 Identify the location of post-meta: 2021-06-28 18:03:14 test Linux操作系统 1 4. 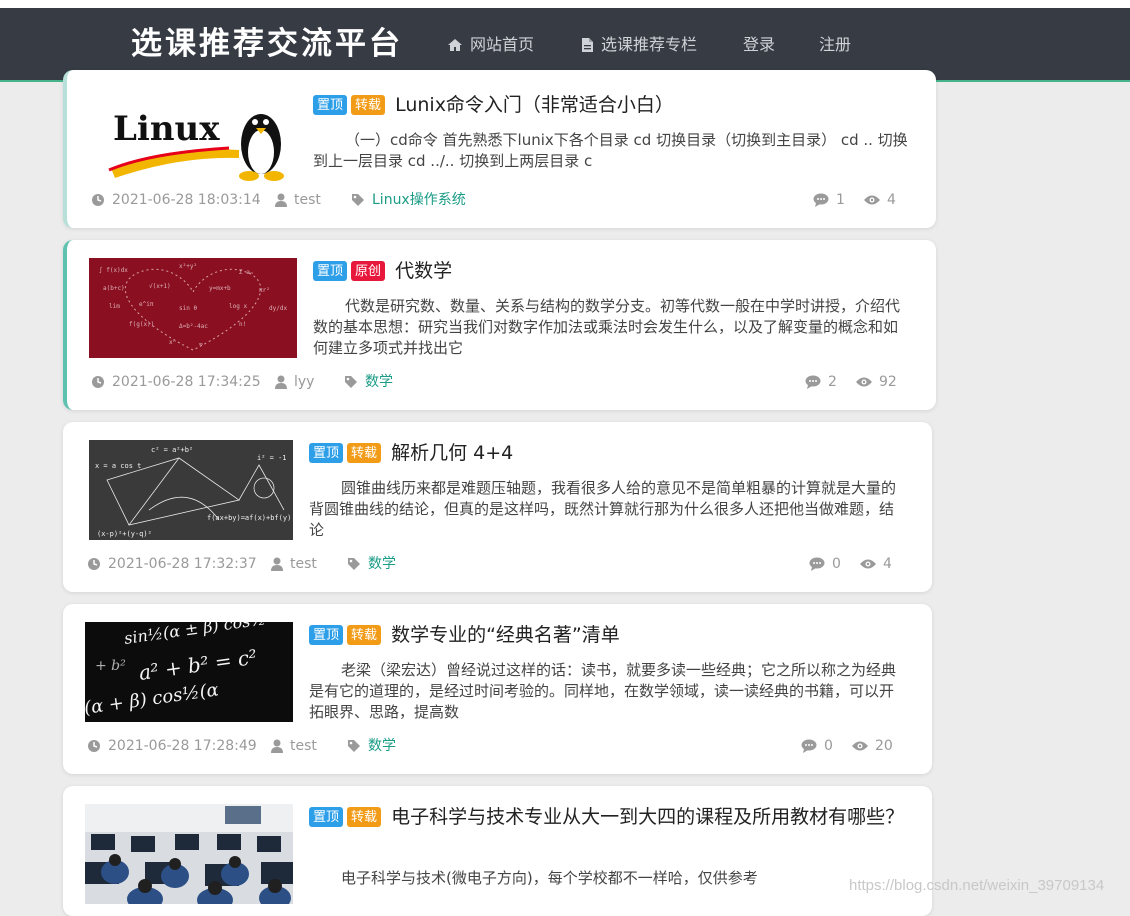
(493, 200).